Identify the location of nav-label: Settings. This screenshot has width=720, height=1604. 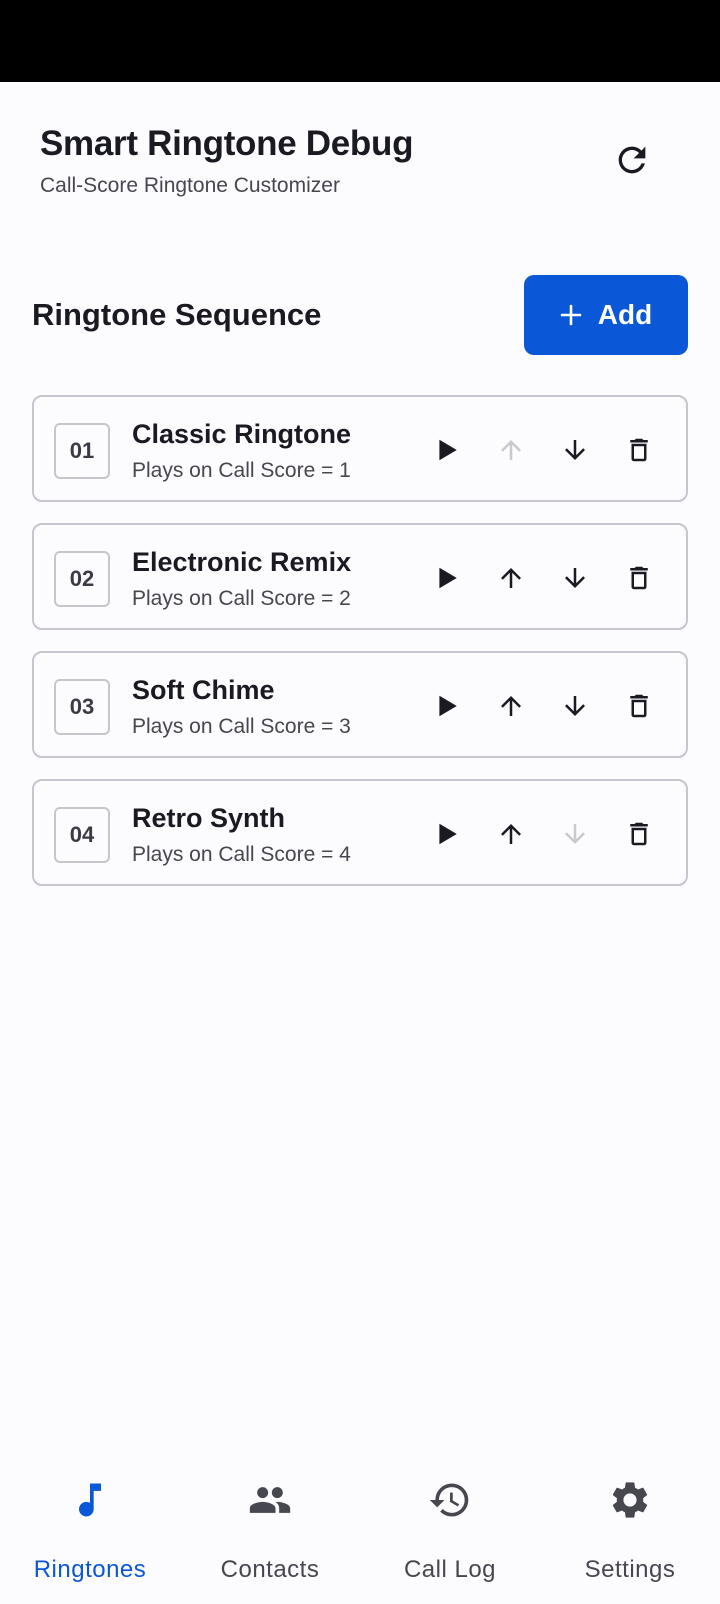
(630, 1569).